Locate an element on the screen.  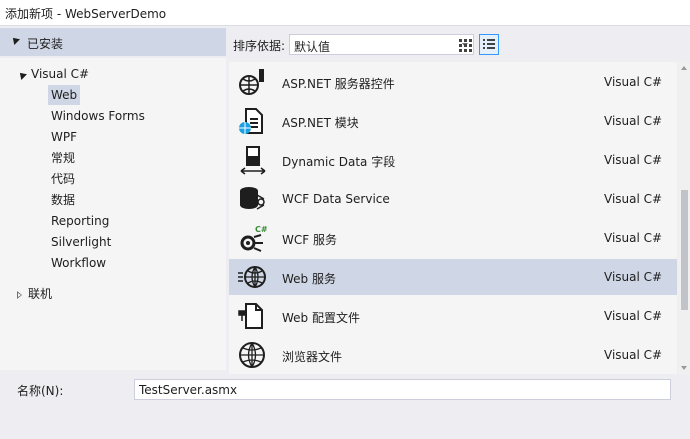
list-item-selected: Web 服务 Visual C# is located at coordinates (453, 277).